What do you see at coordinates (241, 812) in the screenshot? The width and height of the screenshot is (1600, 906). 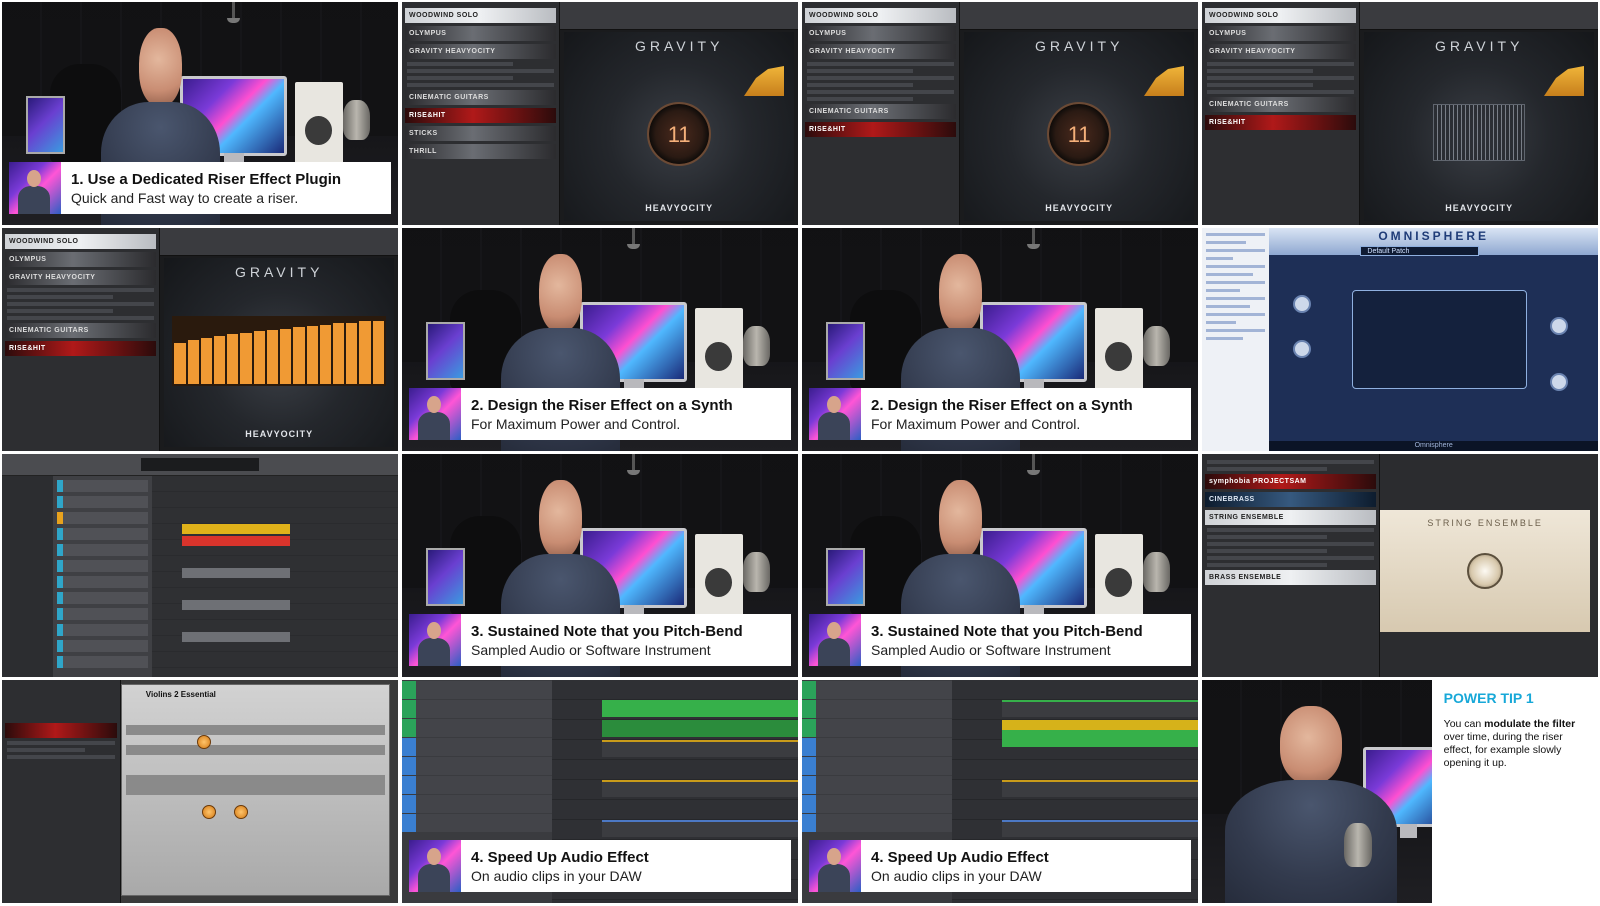 I see `pan-knob` at bounding box center [241, 812].